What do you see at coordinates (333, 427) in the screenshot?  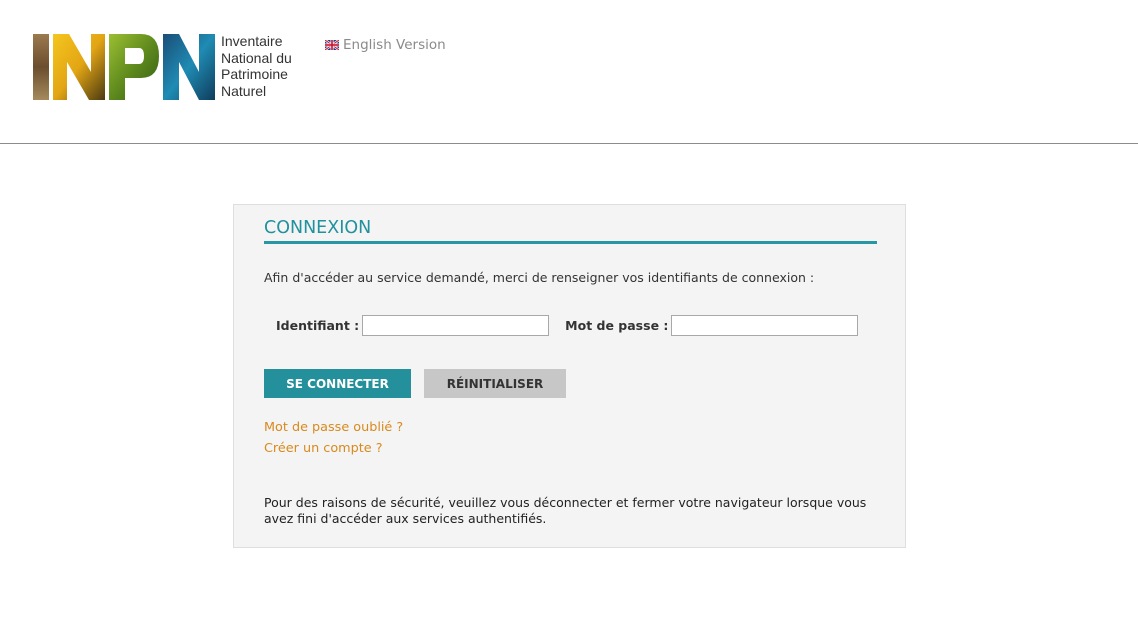 I see `forgot-password-link: Mot de passe oublié ?` at bounding box center [333, 427].